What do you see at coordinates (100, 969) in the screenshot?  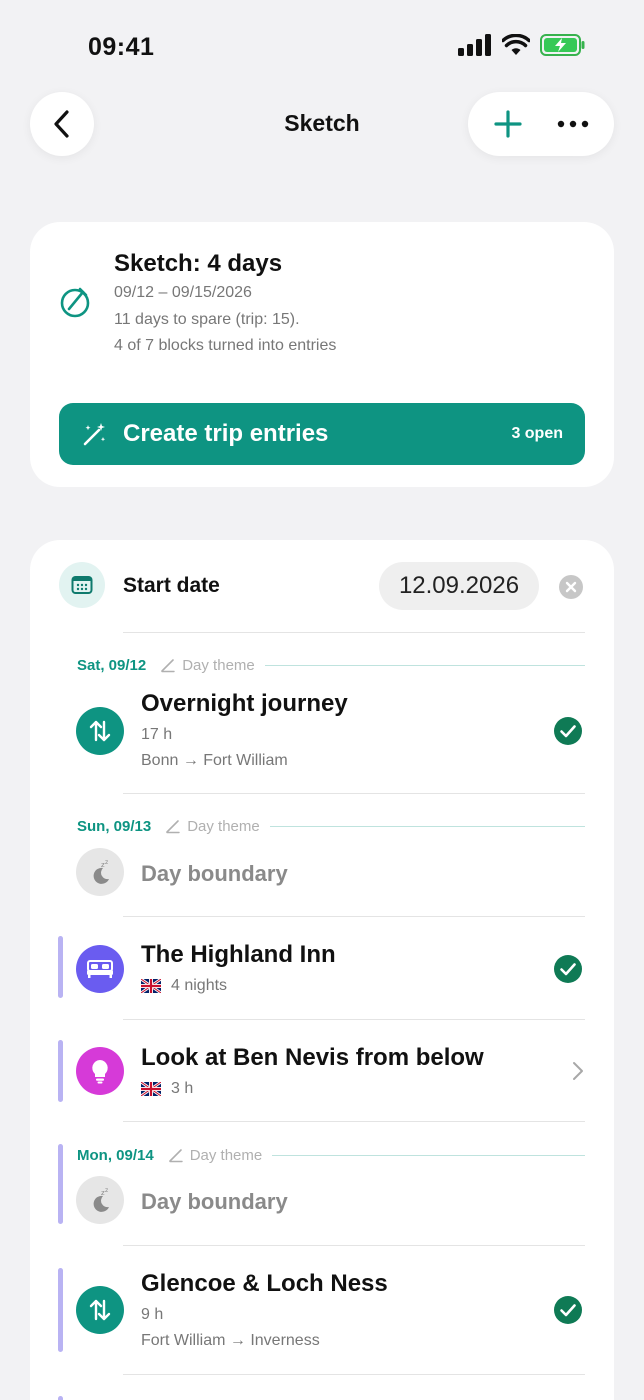 I see `bed-icon` at bounding box center [100, 969].